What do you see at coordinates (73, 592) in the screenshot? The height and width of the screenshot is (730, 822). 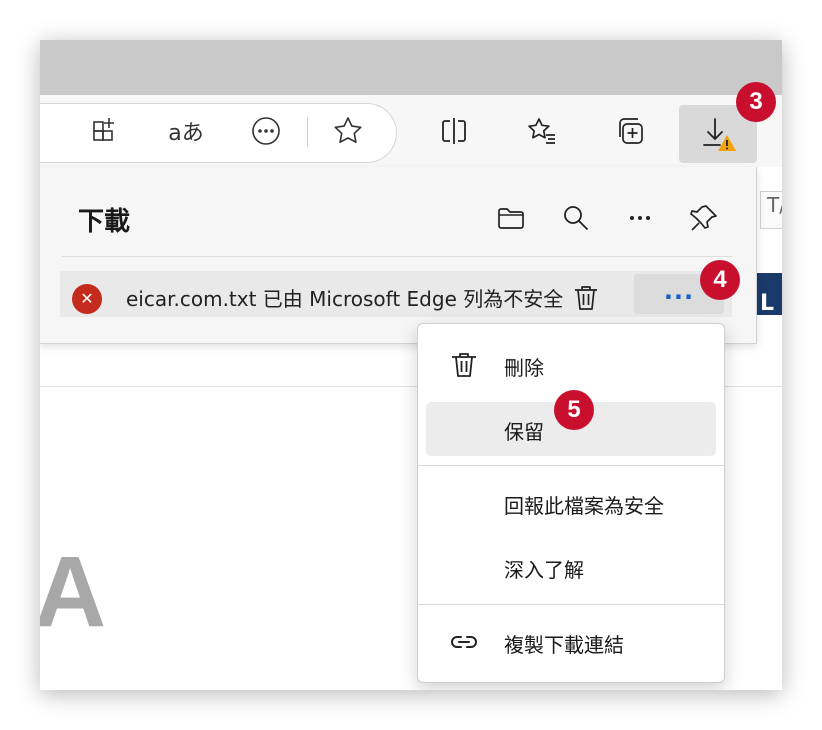 I see `page-heading-fragment: A` at bounding box center [73, 592].